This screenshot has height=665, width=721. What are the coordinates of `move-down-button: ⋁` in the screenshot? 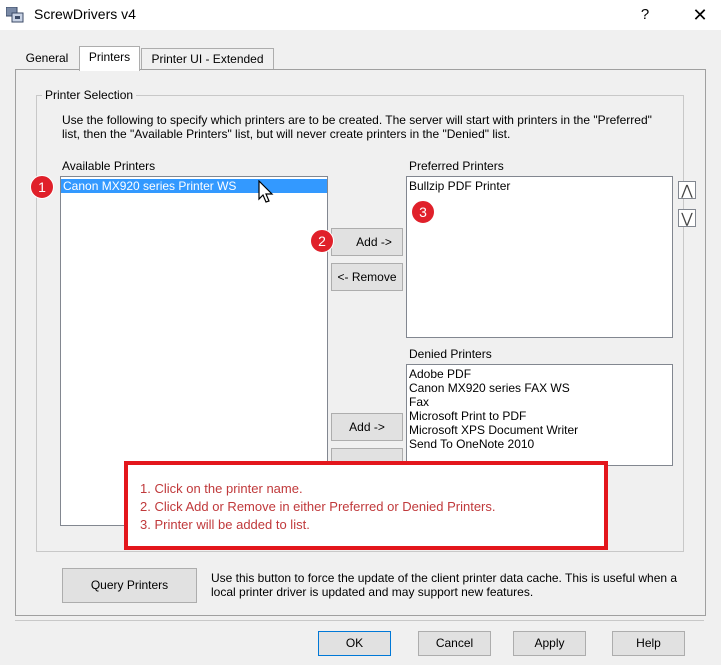 It's located at (687, 218).